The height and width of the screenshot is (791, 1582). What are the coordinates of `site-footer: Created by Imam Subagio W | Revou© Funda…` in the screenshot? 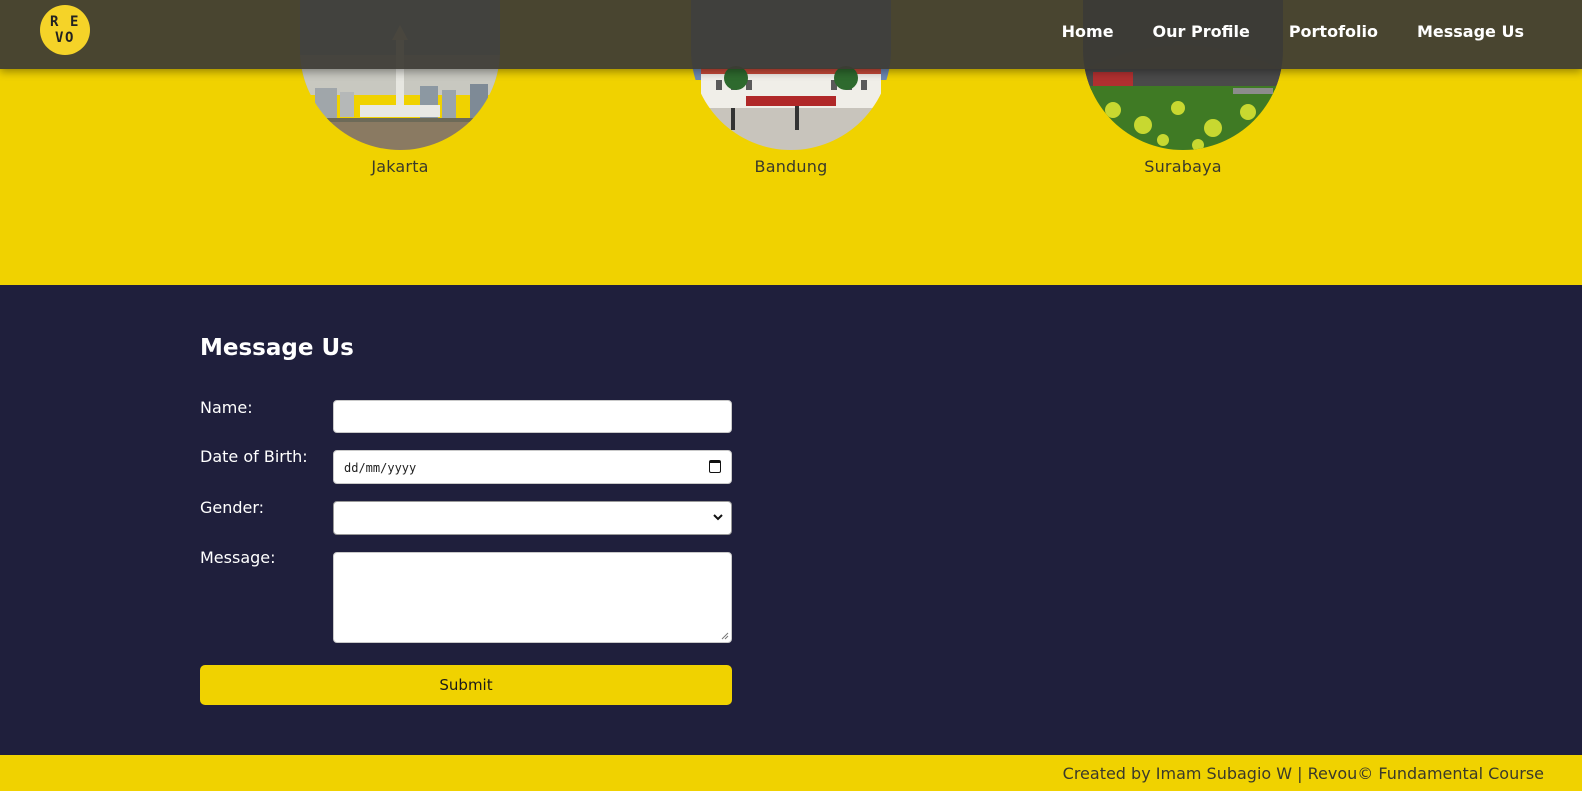 It's located at (791, 773).